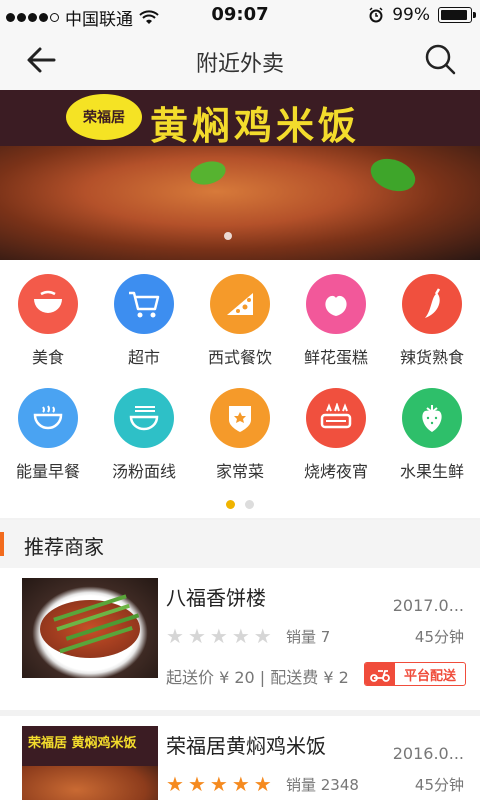 The height and width of the screenshot is (800, 480). I want to click on category-home-cooking: 家常菜, so click(240, 435).